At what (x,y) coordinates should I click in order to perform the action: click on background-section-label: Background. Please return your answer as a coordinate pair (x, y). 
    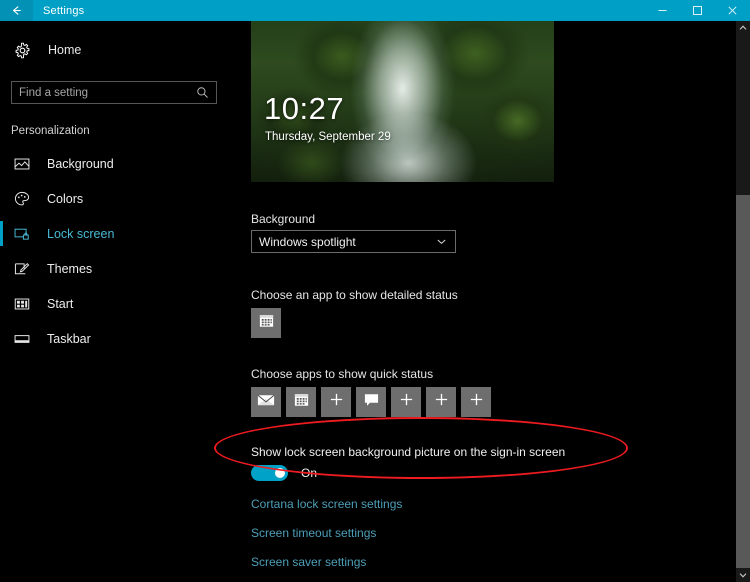
    Looking at the image, I should click on (283, 219).